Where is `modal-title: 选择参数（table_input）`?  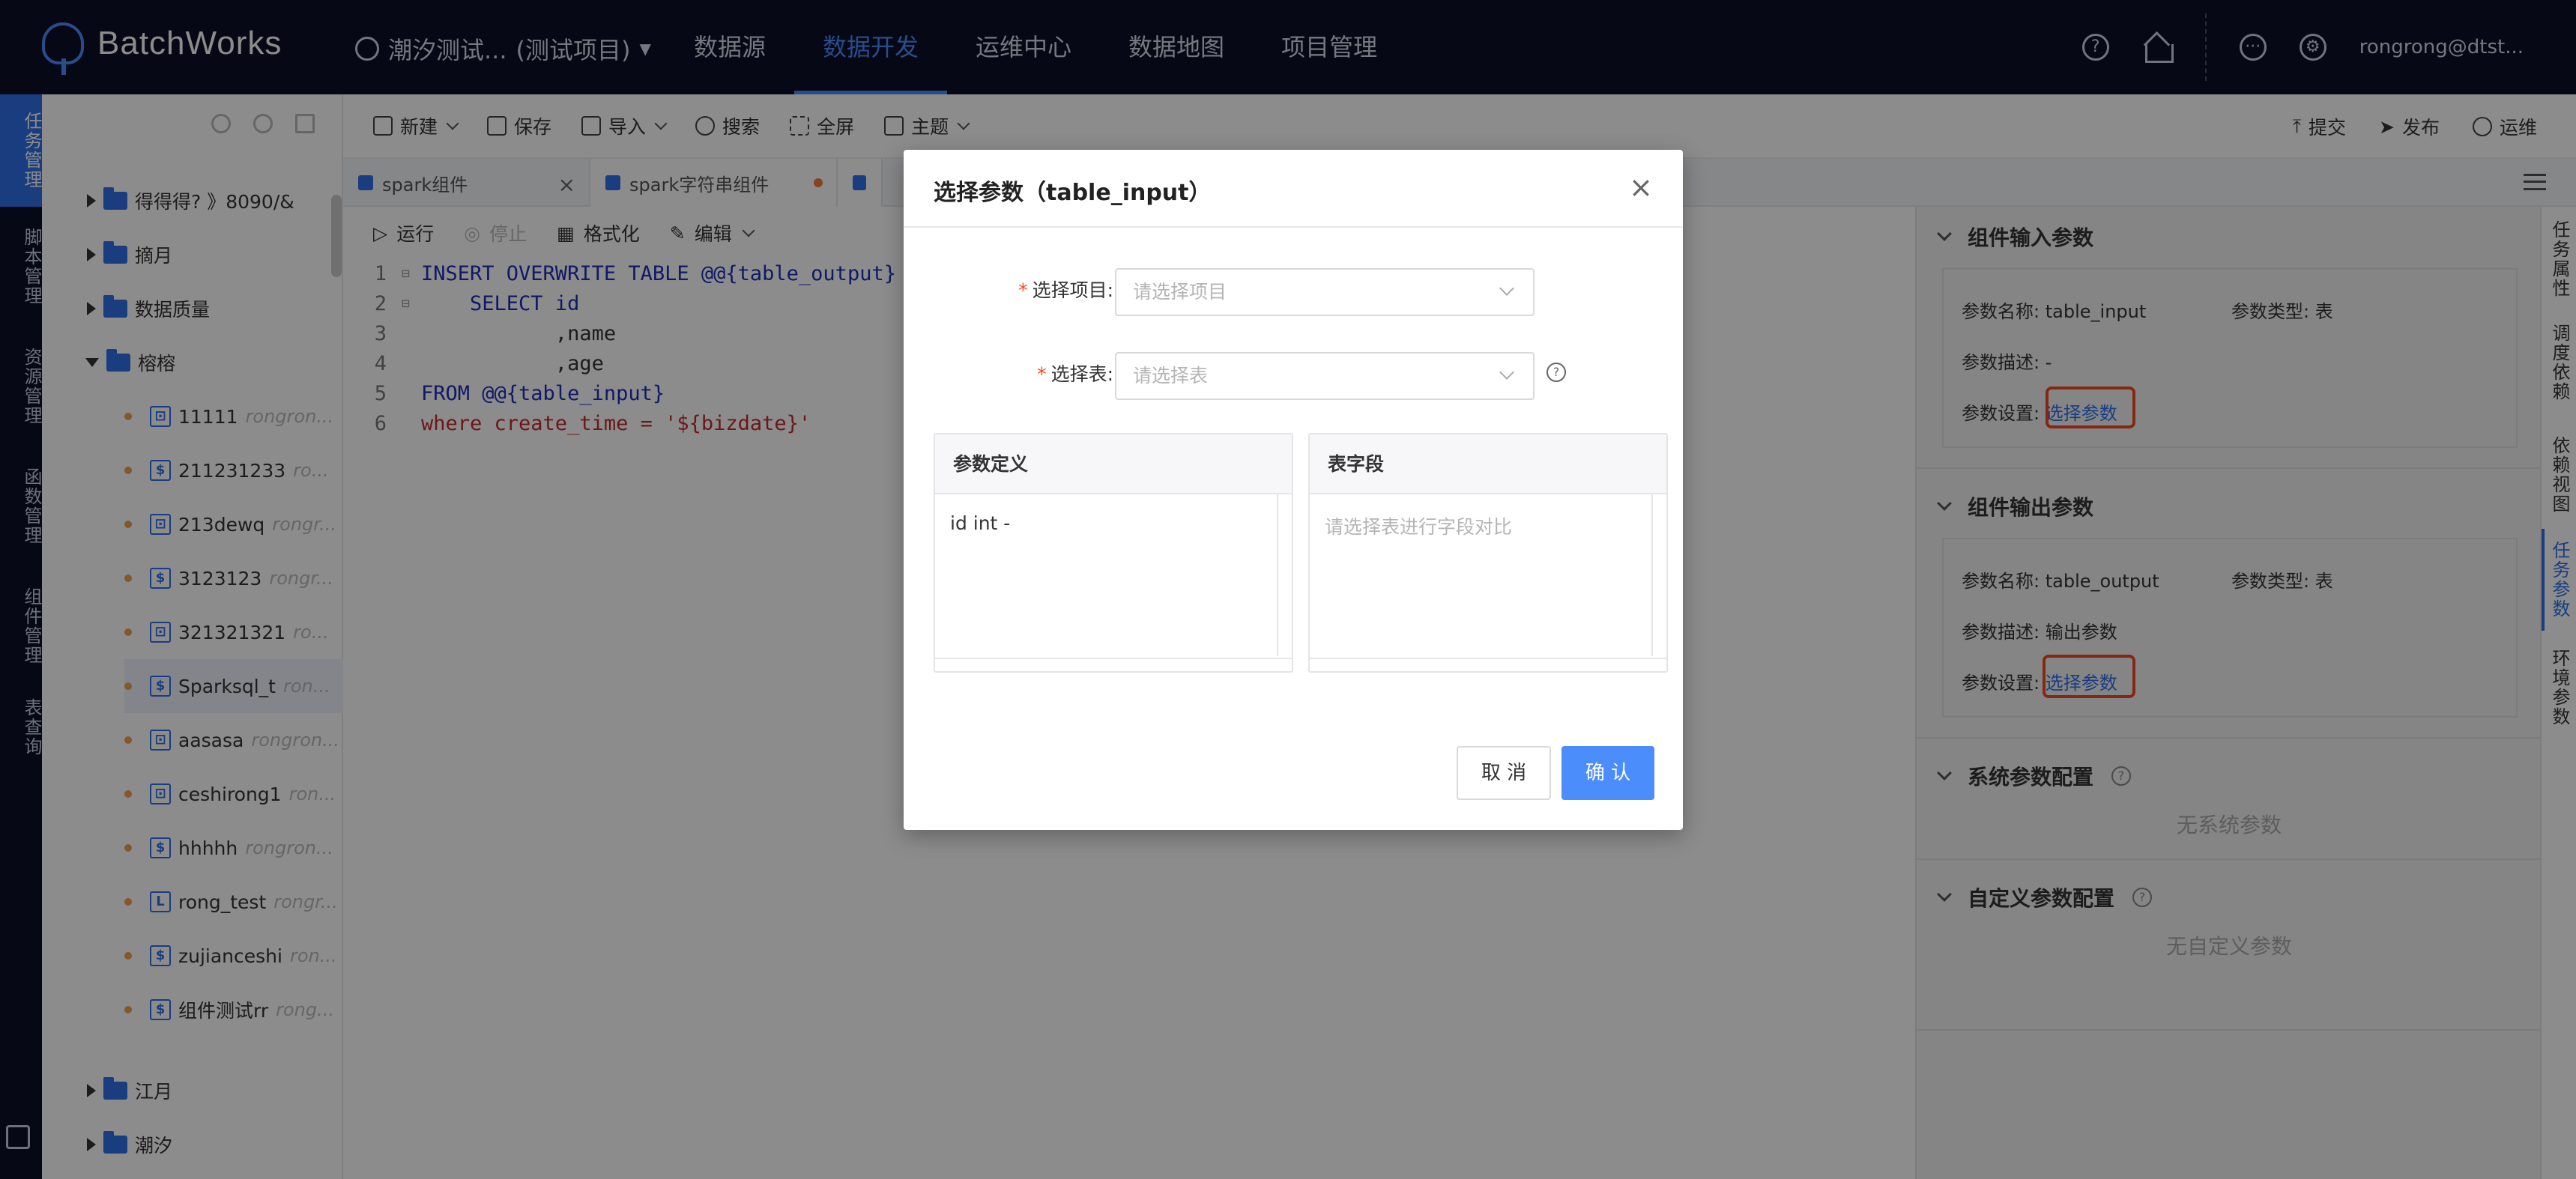
modal-title: 选择参数（table_input） is located at coordinates (1073, 193).